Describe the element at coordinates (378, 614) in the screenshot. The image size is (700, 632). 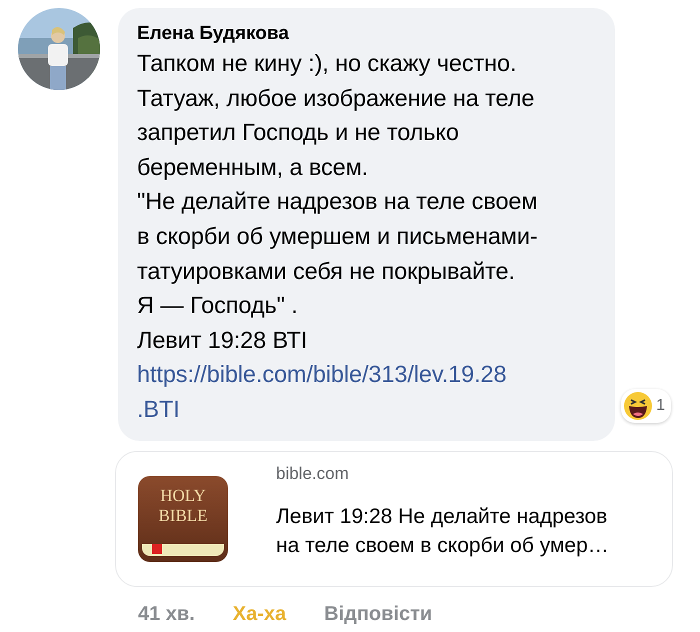
I see `reply-link: Відповісти` at that location.